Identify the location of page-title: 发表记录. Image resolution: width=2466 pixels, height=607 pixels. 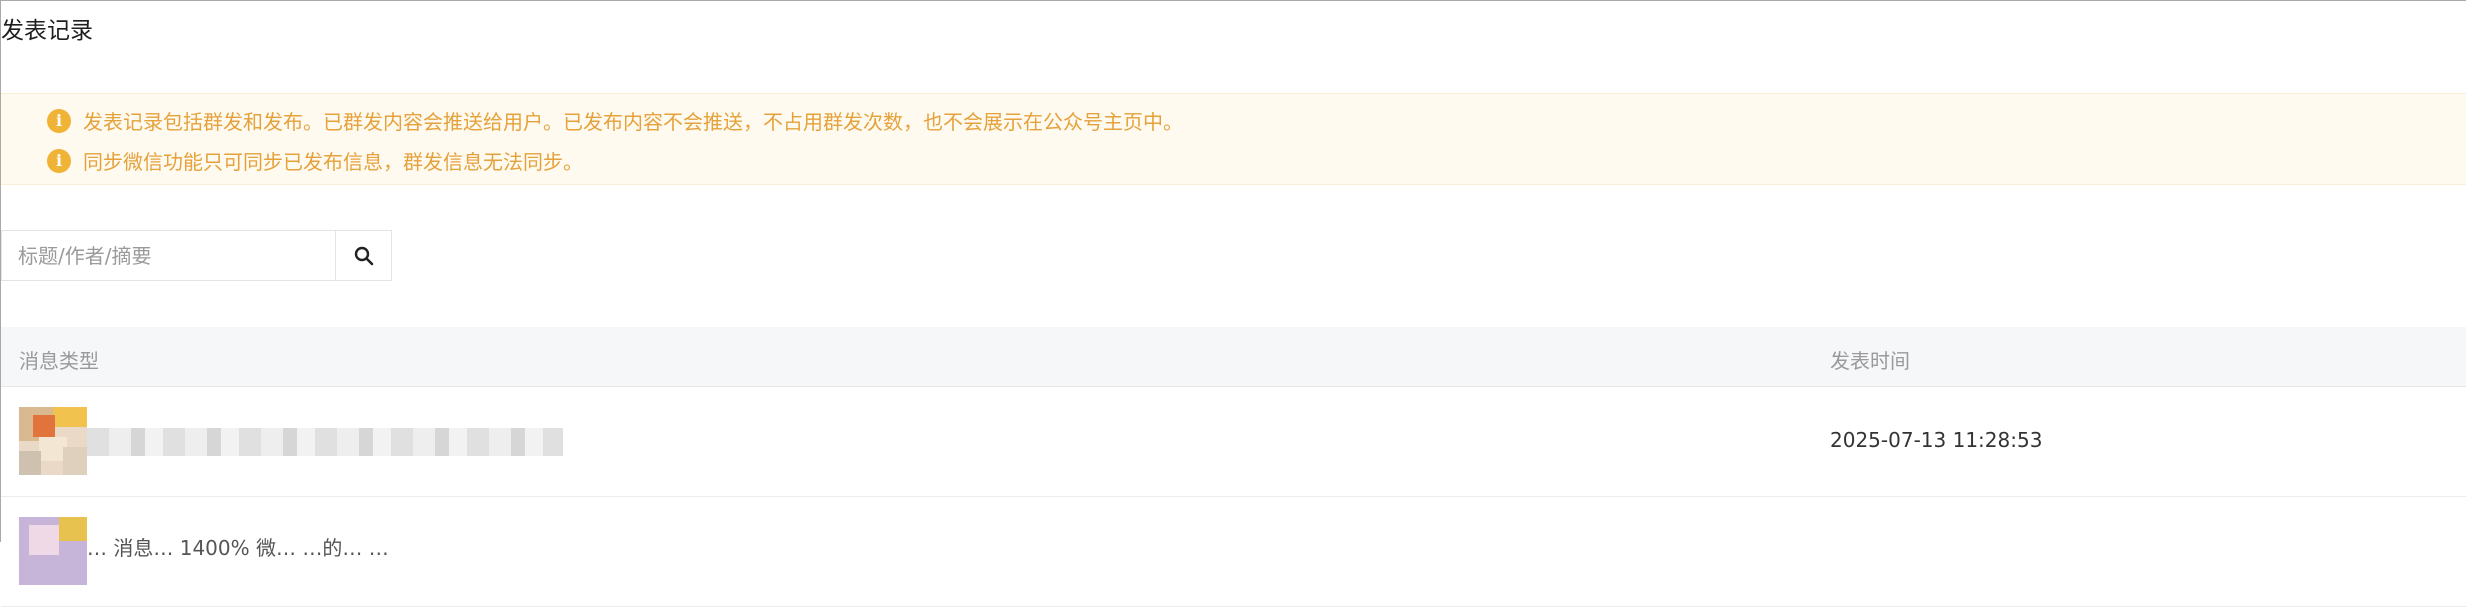
(47, 31).